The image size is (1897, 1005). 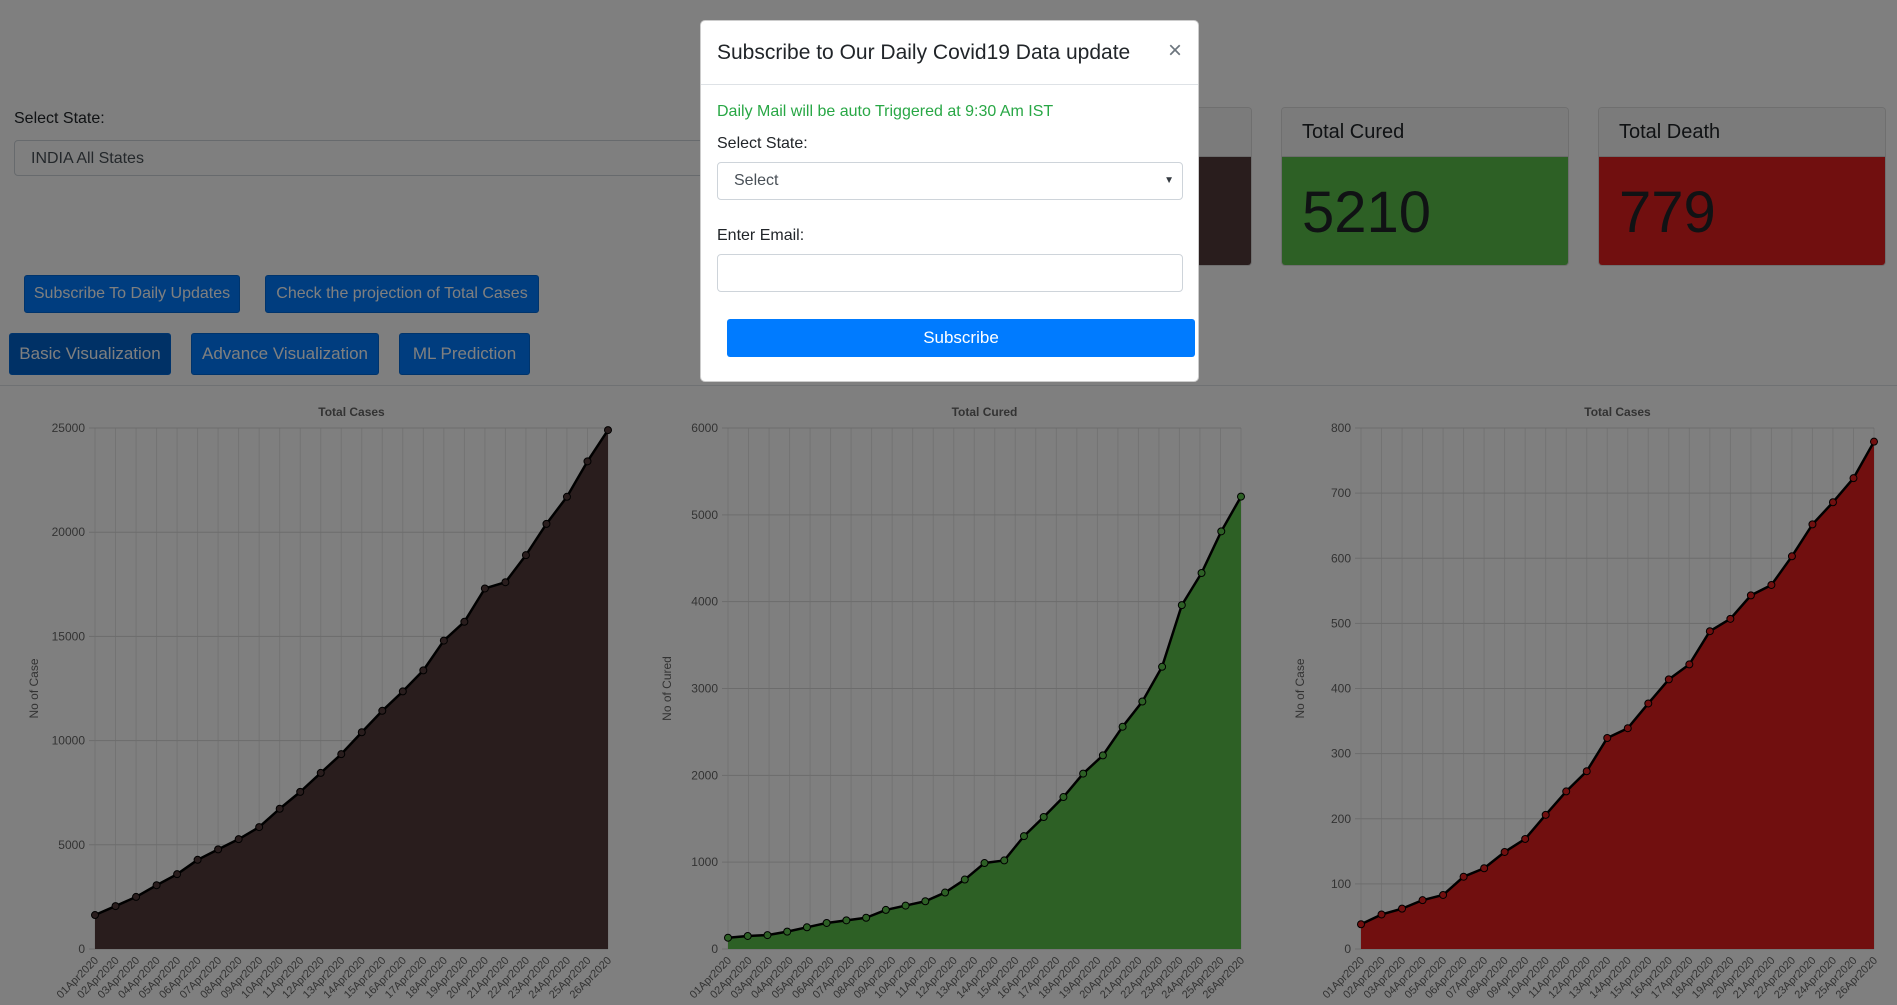 I want to click on modal-state-select-value: Select, so click(x=756, y=180).